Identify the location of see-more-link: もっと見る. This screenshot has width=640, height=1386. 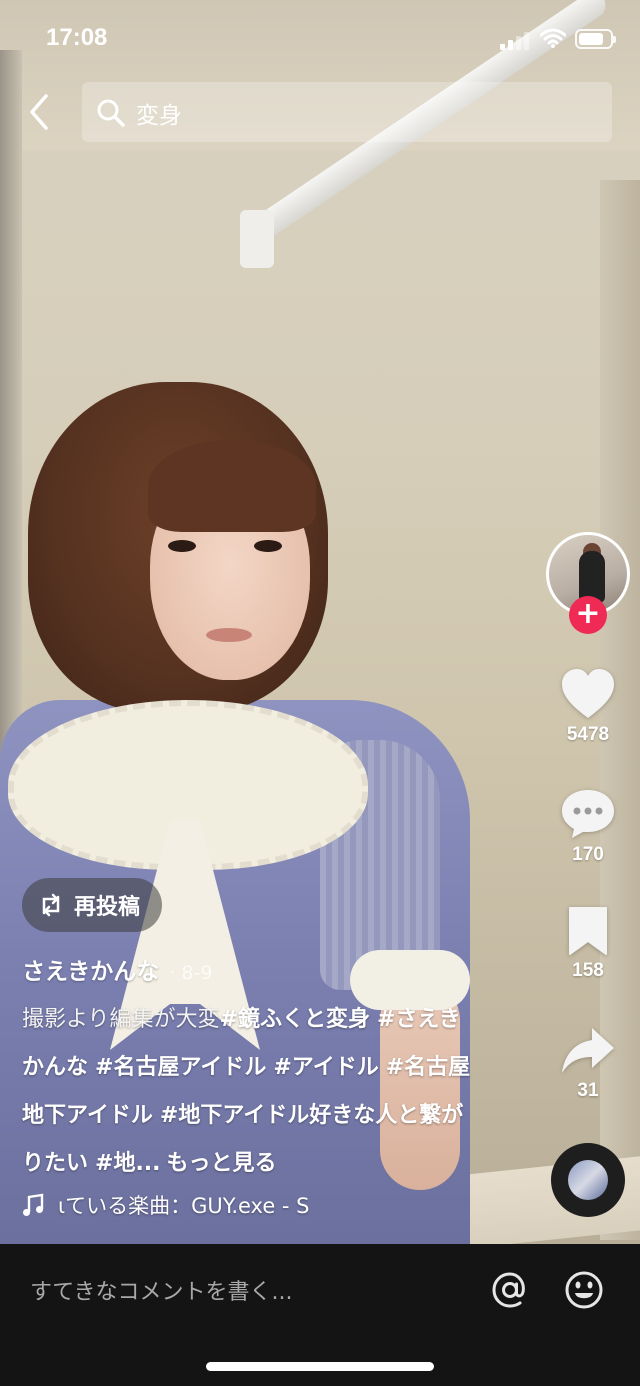
(222, 1163).